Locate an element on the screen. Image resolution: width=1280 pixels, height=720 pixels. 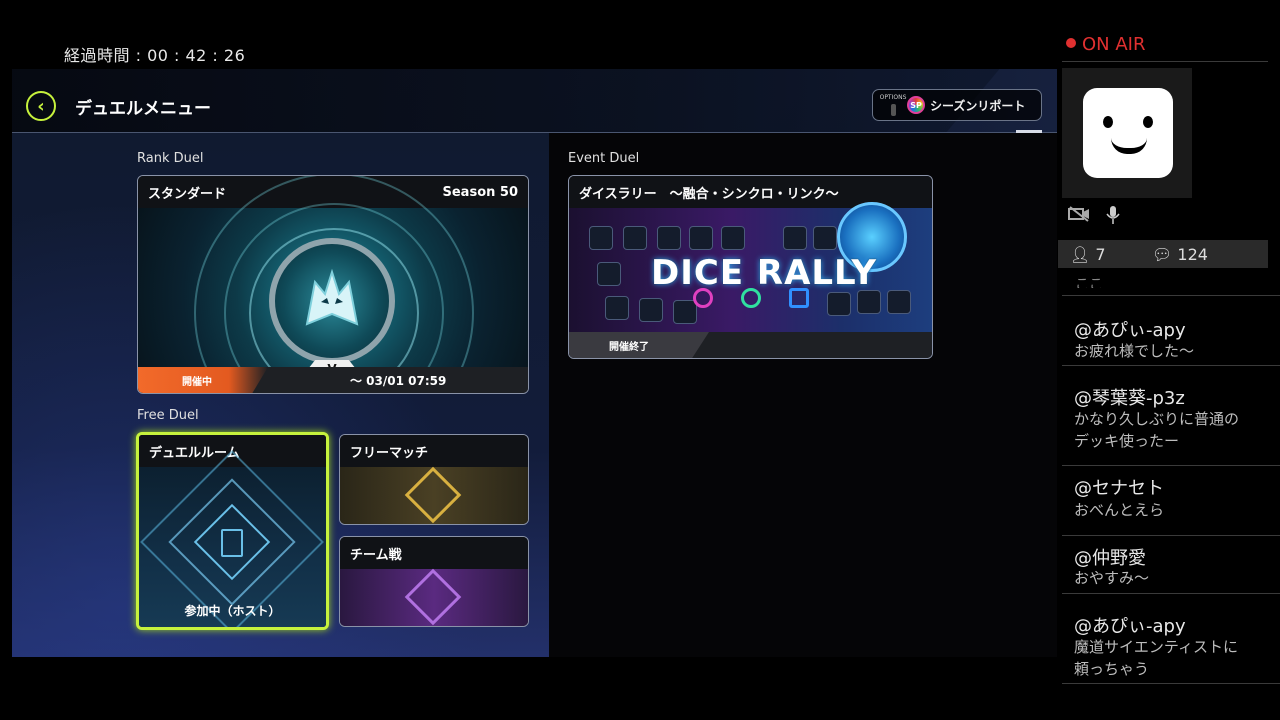
chat-comment: @仲野愛 おやすみ～ is located at coordinates (1171, 565).